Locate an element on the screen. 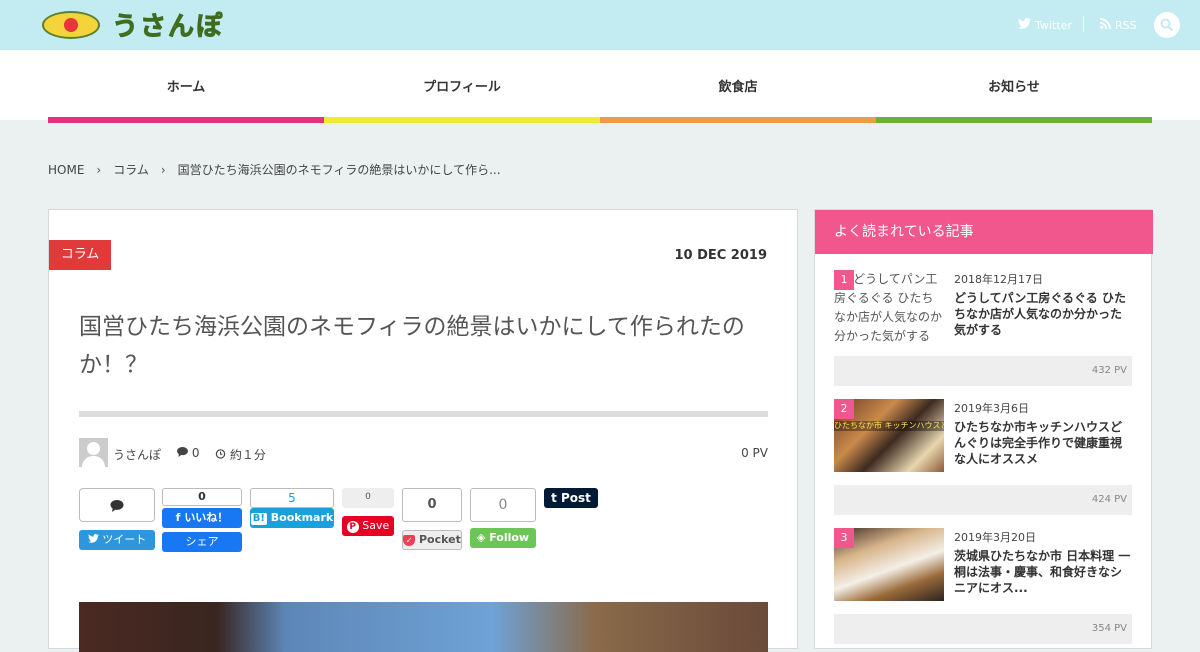 Image resolution: width=1200 pixels, height=652 pixels. pv-bar: 354 PV is located at coordinates (983, 629).